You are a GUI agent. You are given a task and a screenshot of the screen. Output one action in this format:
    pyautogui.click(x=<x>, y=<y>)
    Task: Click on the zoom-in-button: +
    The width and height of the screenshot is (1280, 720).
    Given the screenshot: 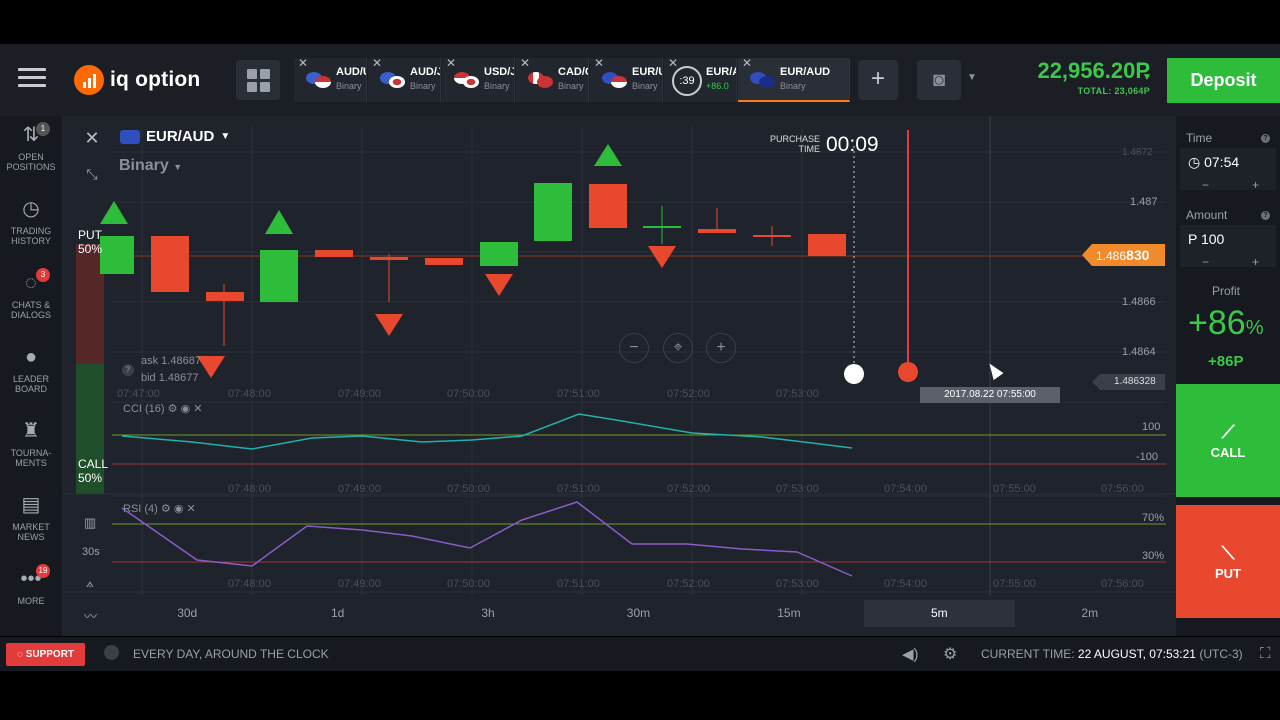 What is the action you would take?
    pyautogui.click(x=721, y=348)
    